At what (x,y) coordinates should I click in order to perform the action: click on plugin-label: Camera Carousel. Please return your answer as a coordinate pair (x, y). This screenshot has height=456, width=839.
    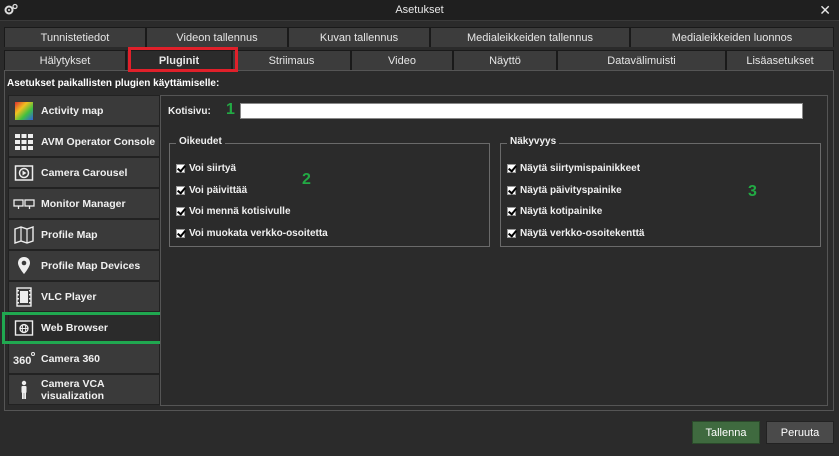
    Looking at the image, I should click on (84, 172).